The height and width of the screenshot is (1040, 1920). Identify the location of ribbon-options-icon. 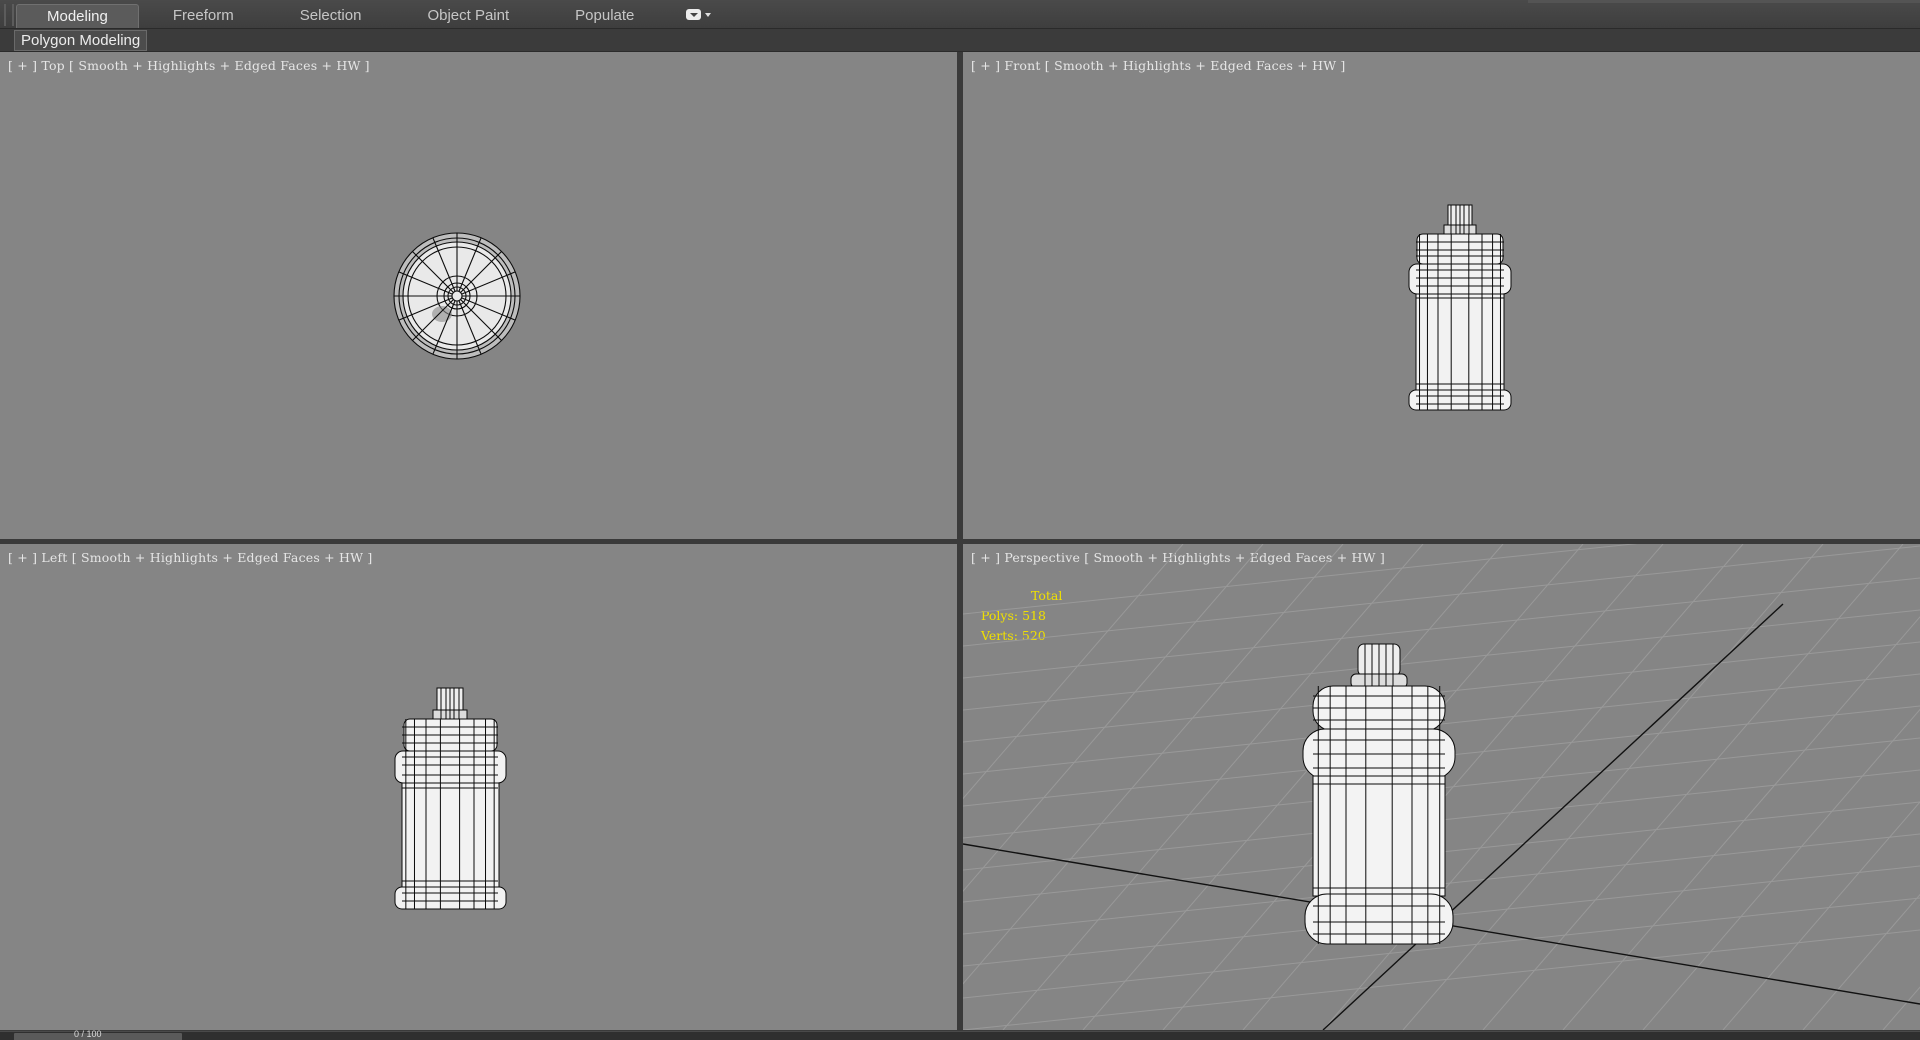
(701, 16).